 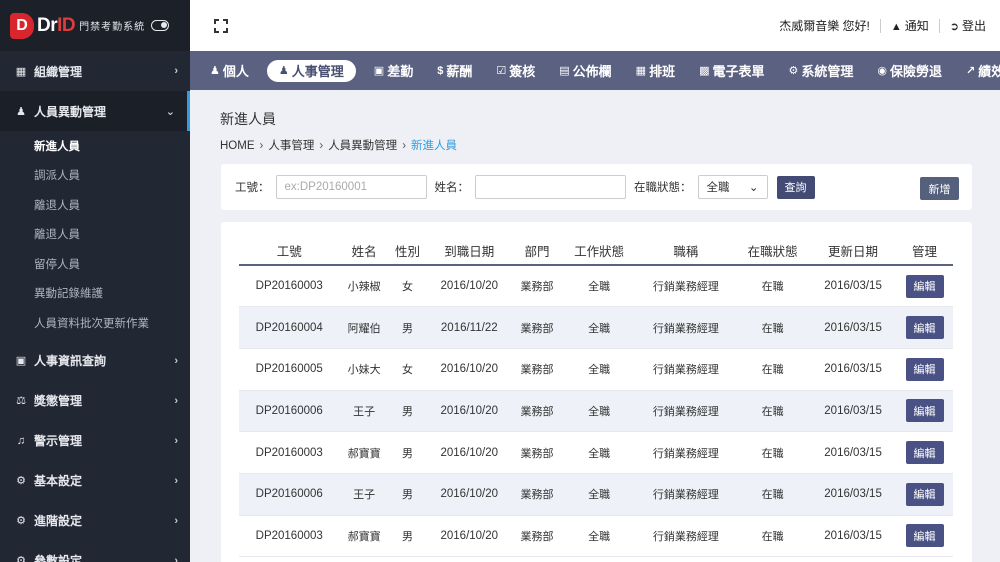 I want to click on cell-id: DP20160006, so click(x=289, y=494).